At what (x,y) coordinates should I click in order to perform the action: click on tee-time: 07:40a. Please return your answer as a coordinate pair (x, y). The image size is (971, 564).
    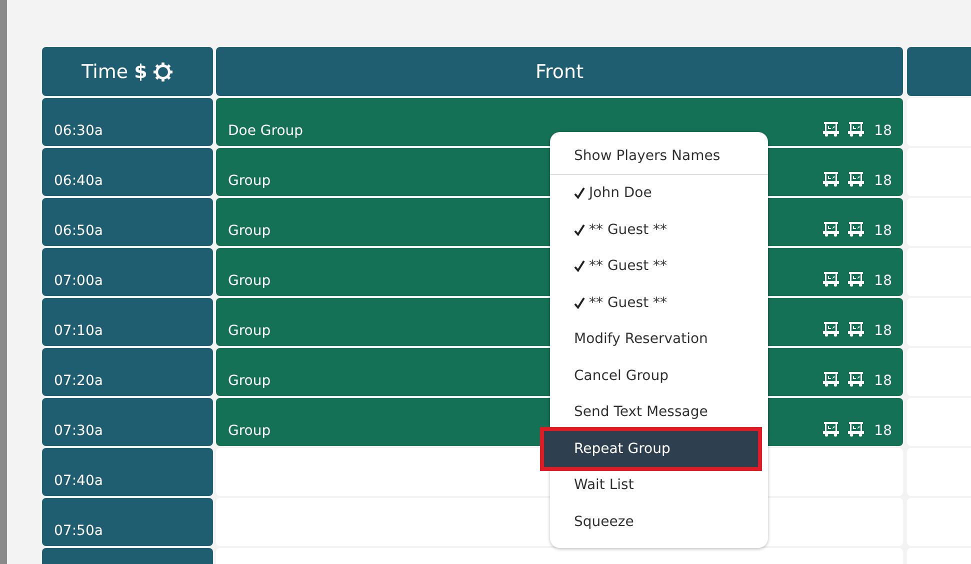
    Looking at the image, I should click on (78, 481).